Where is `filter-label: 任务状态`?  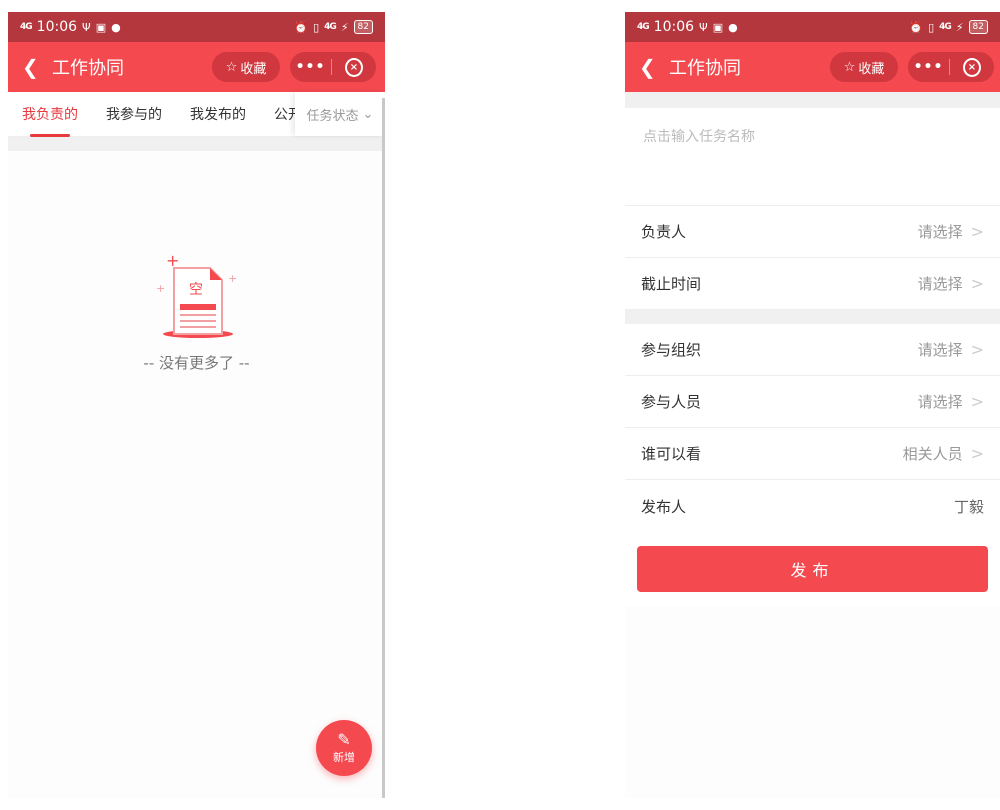
filter-label: 任务状态 is located at coordinates (332, 116).